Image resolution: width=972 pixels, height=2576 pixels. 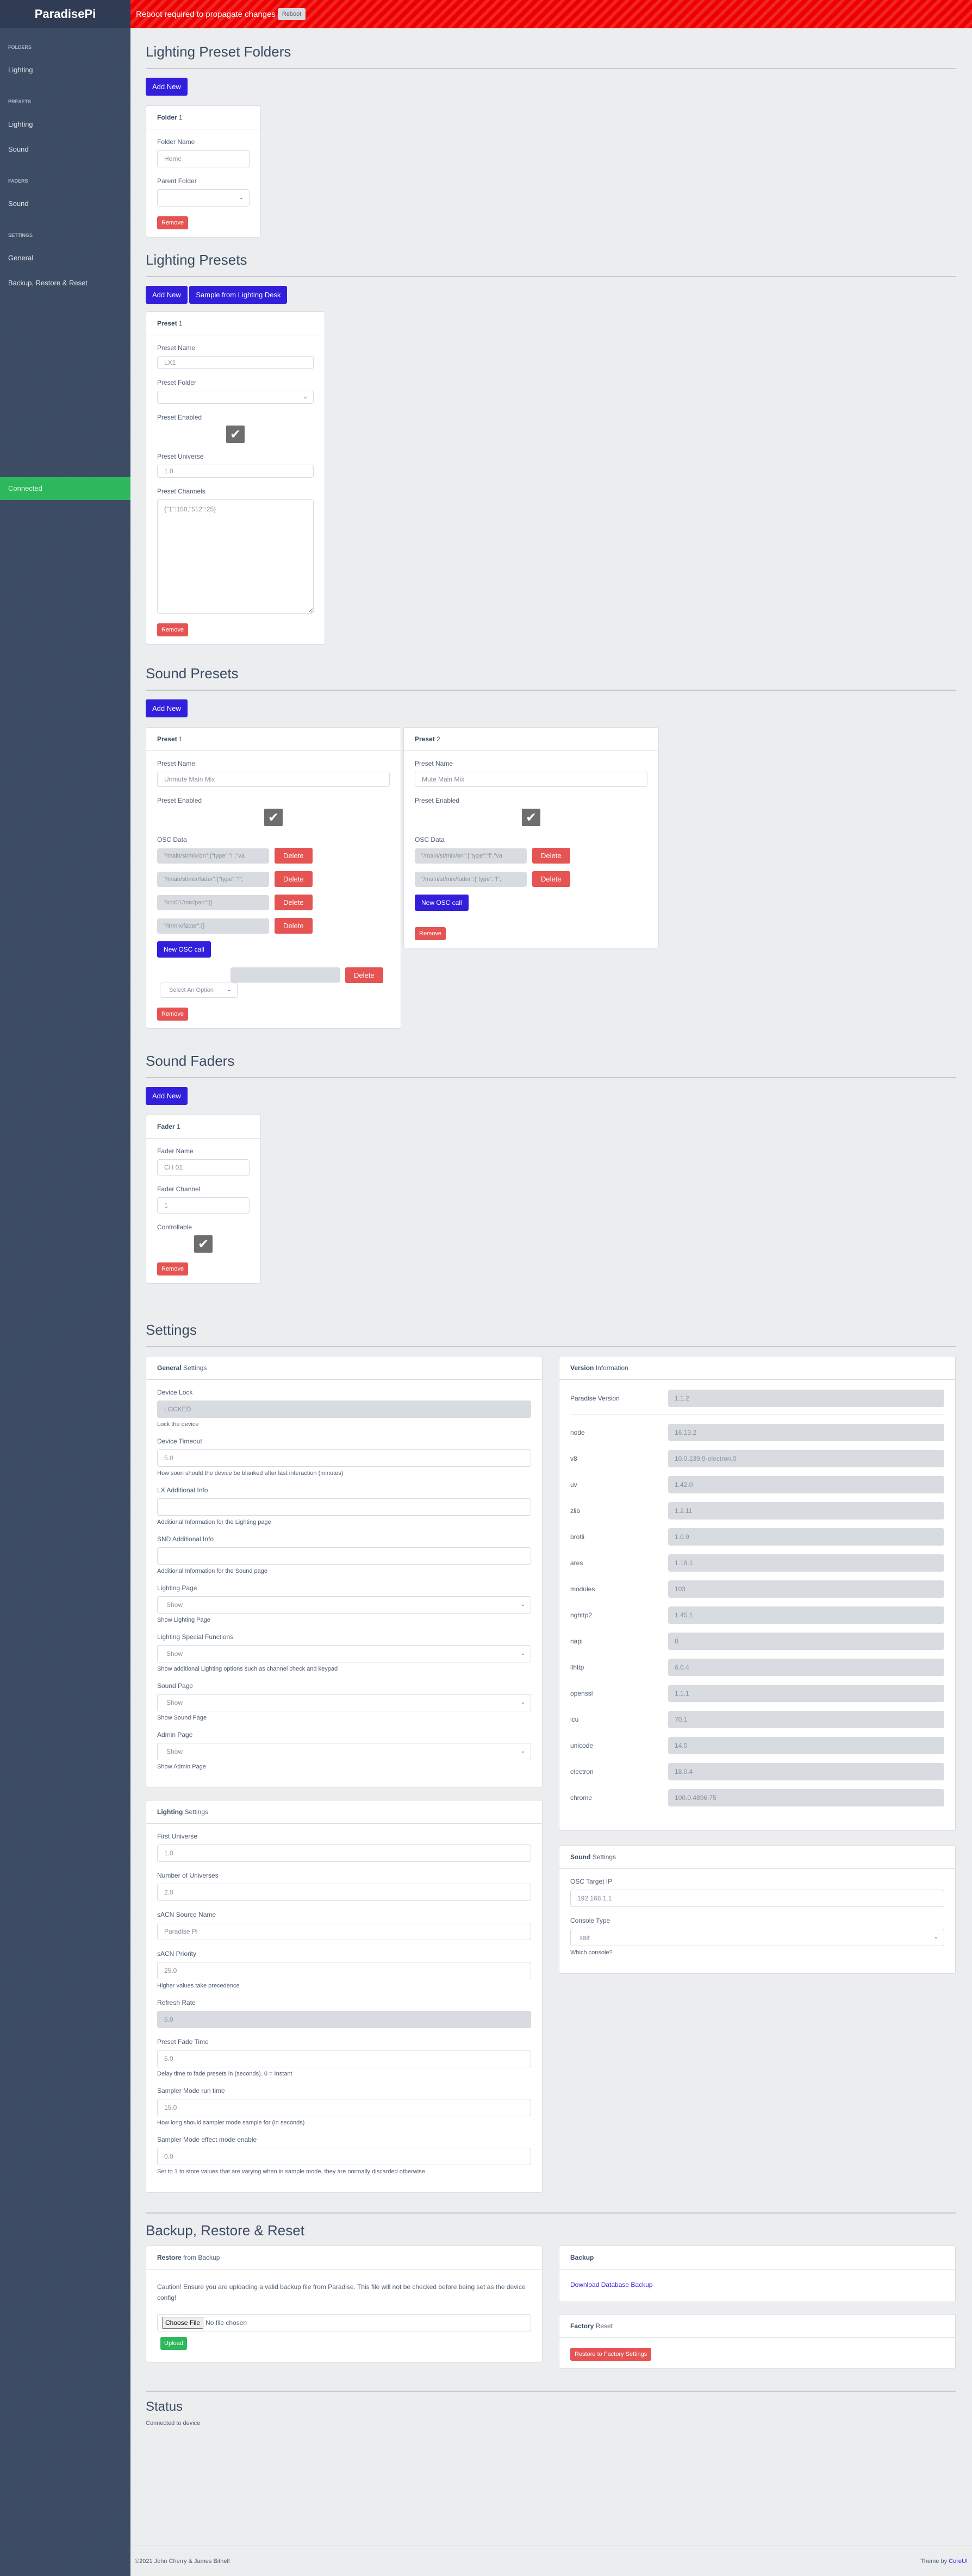 What do you see at coordinates (273, 987) in the screenshot?
I see `new-osc-entry: Delete Select An Option ⌄` at bounding box center [273, 987].